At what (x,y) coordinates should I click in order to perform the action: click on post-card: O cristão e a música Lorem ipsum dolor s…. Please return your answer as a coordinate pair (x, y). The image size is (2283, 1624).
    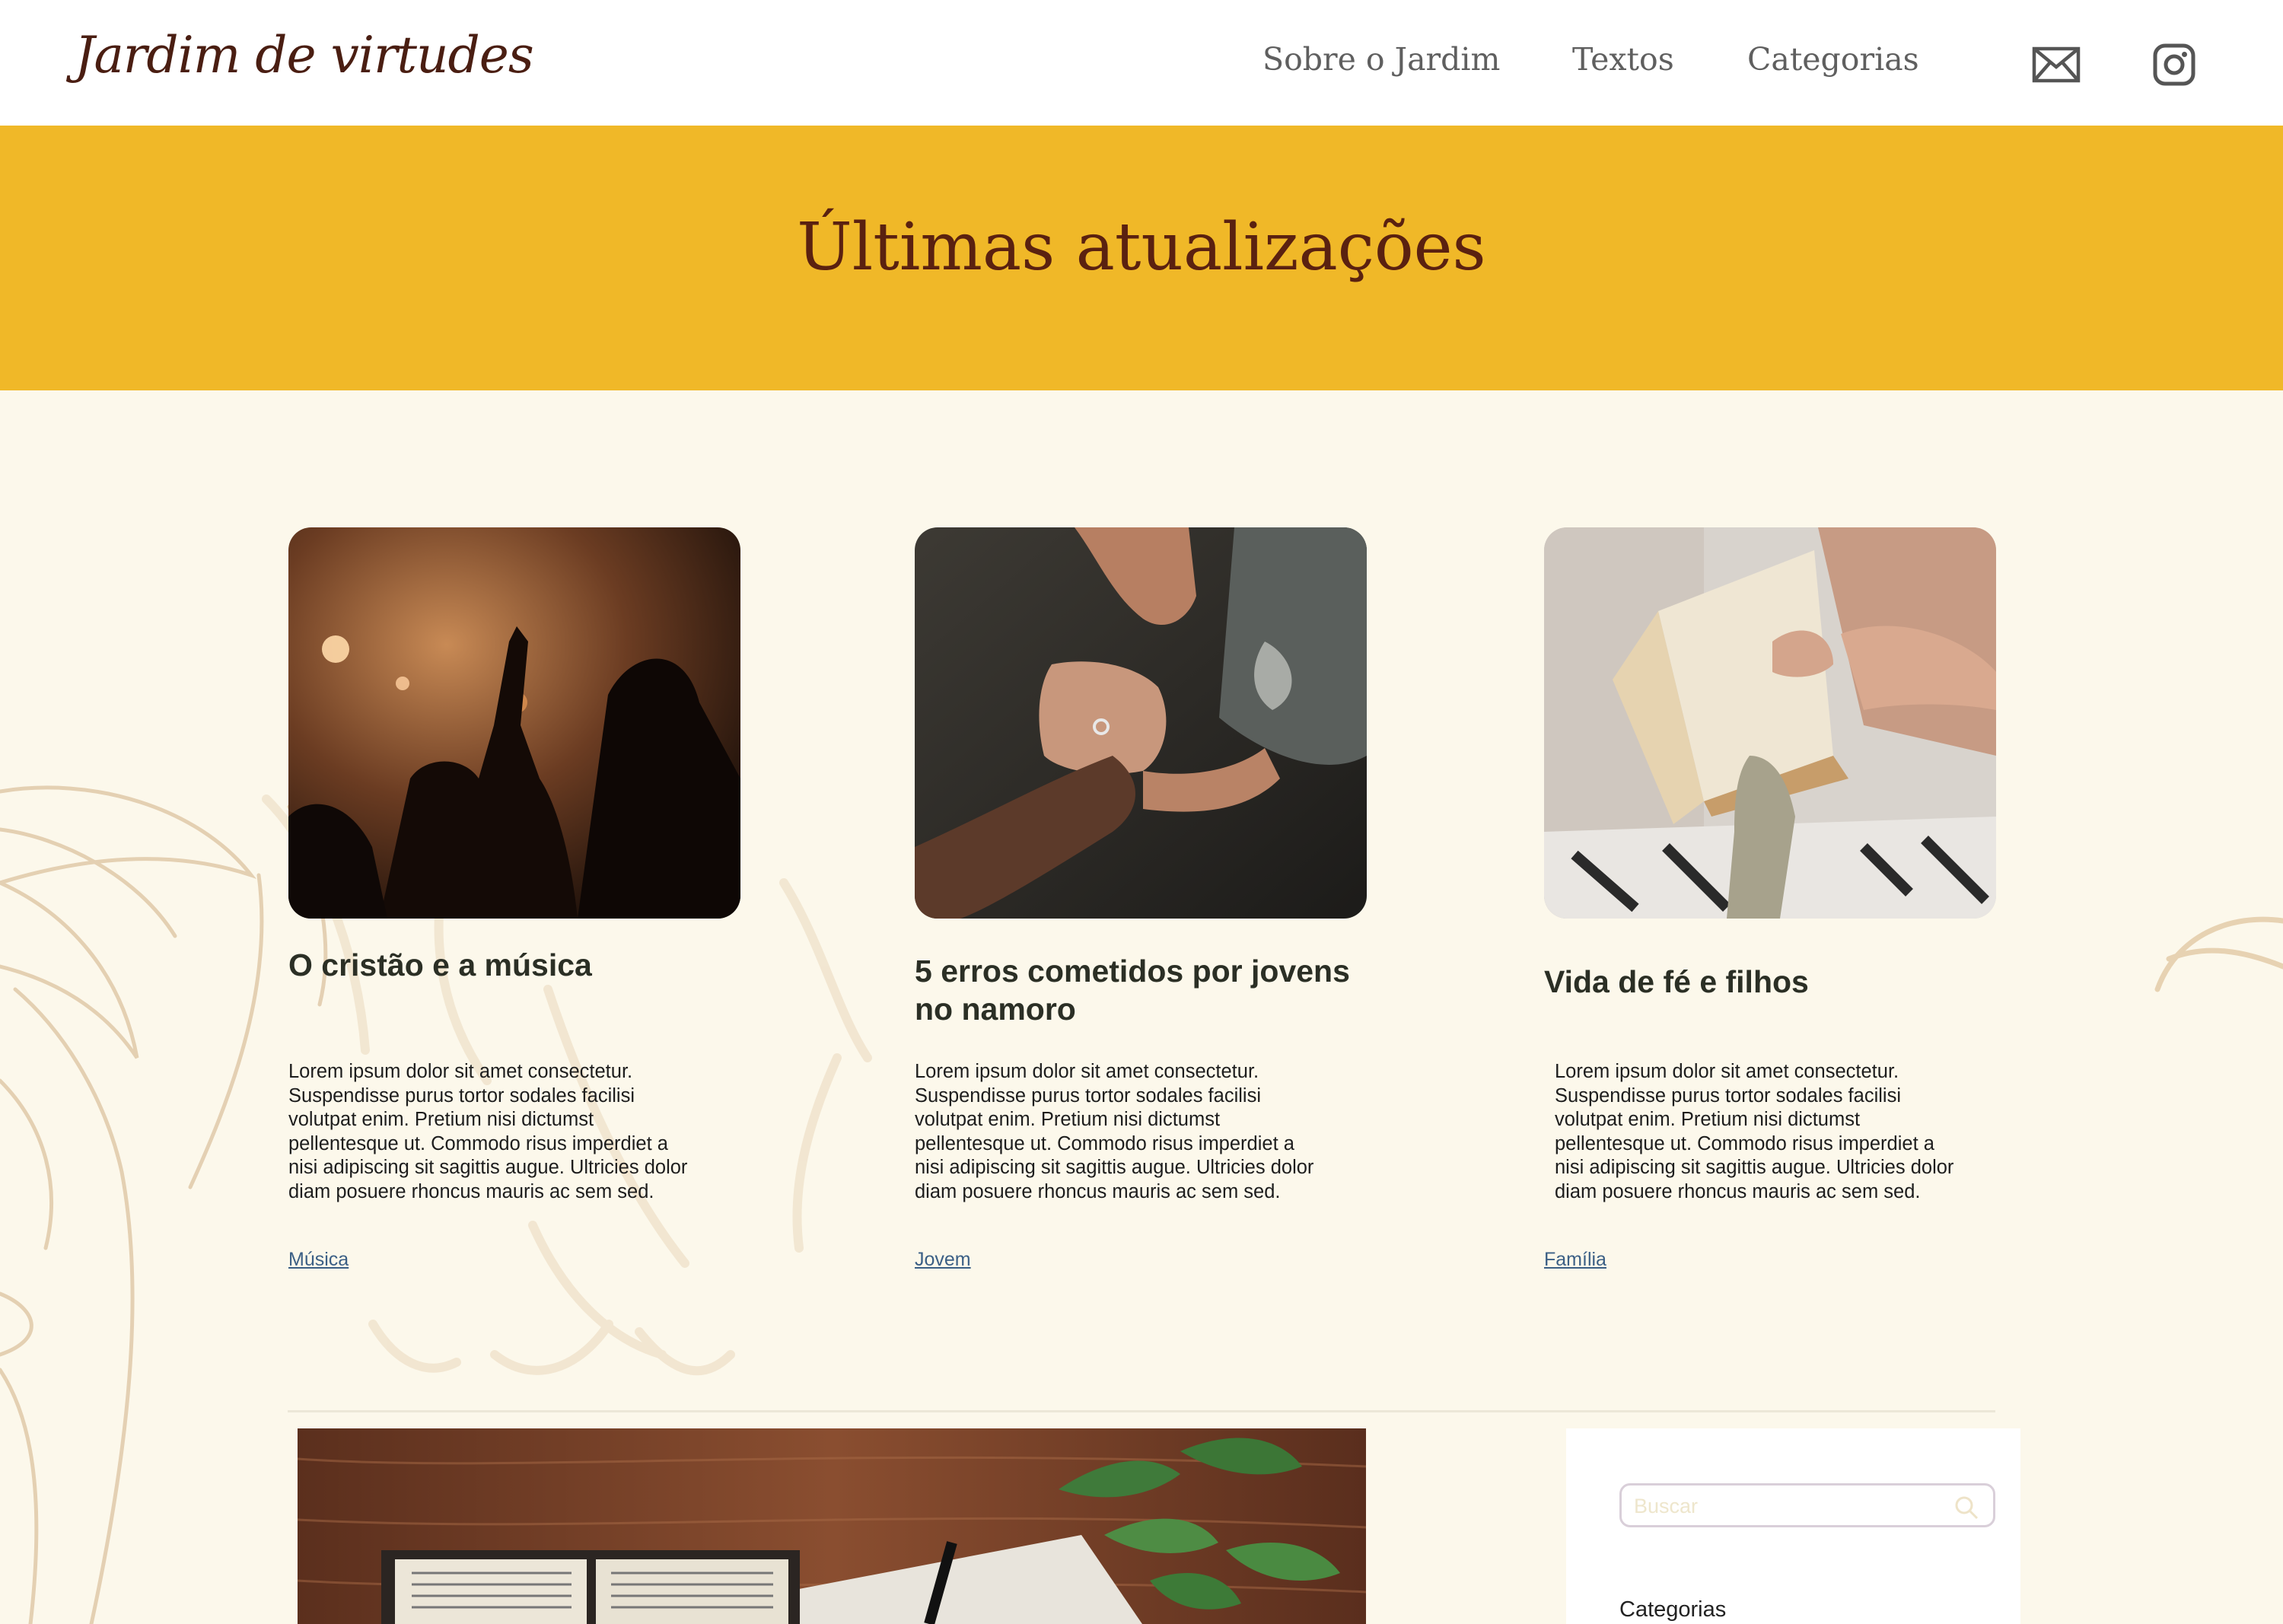
    Looking at the image, I should click on (514, 898).